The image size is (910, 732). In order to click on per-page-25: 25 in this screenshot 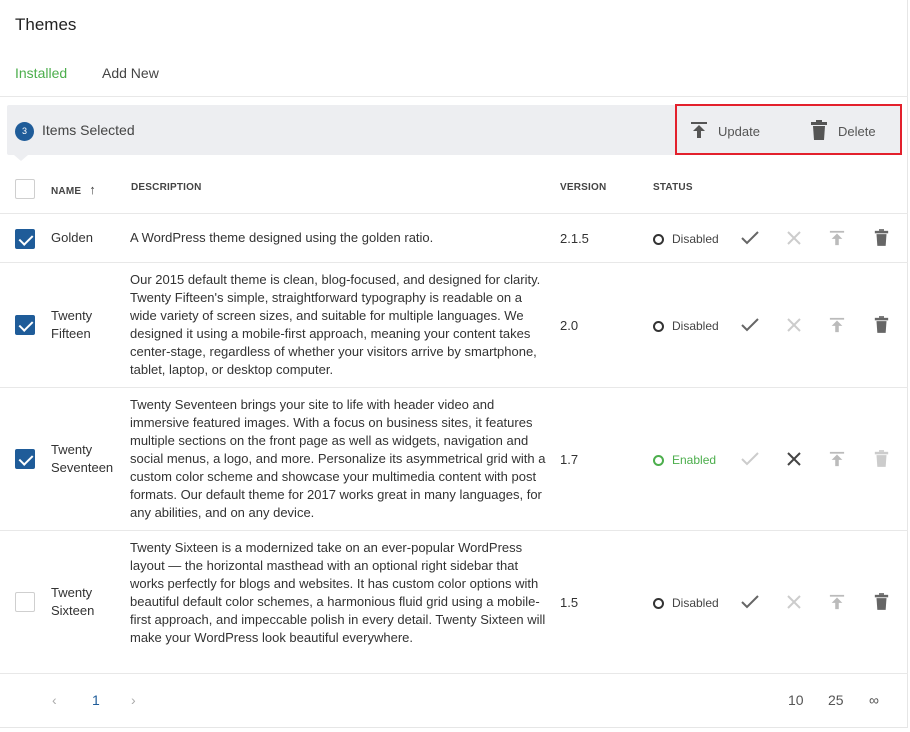, I will do `click(836, 700)`.